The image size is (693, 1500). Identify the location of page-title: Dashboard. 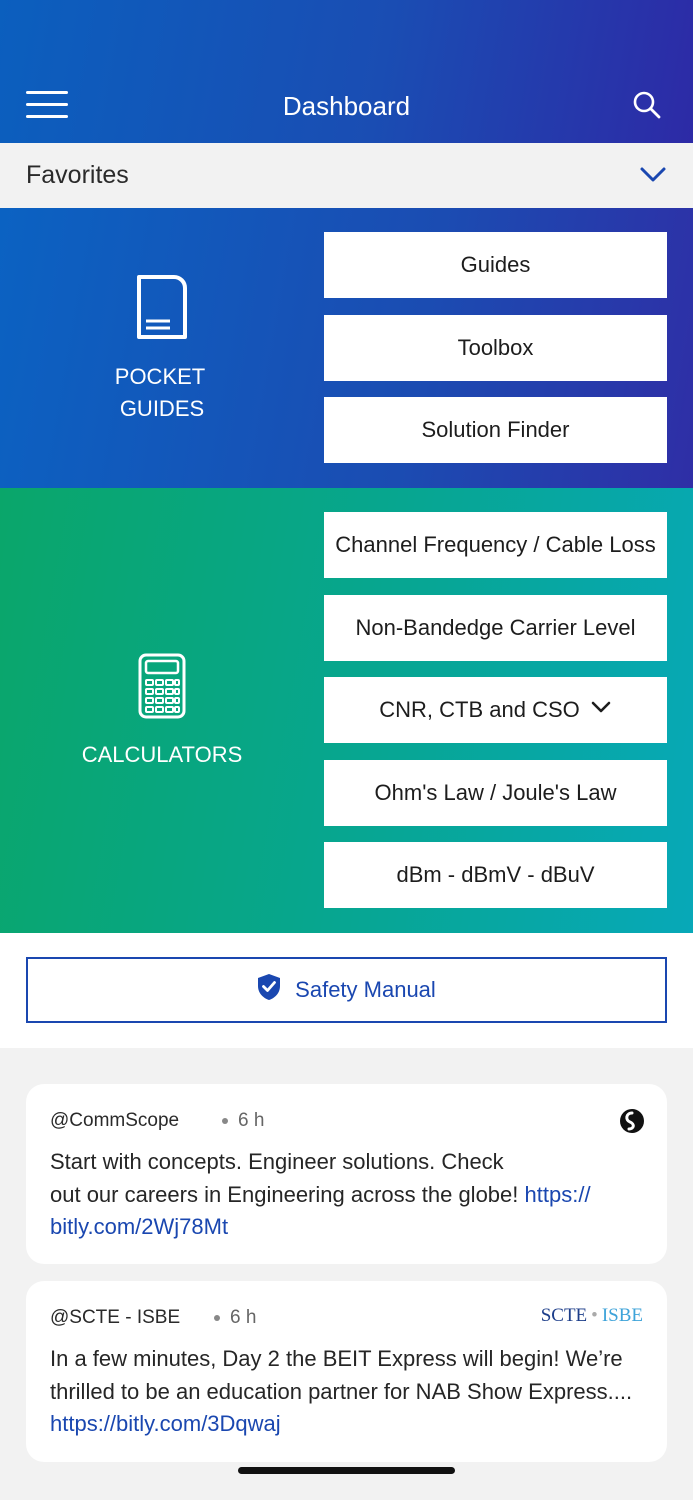
(346, 106).